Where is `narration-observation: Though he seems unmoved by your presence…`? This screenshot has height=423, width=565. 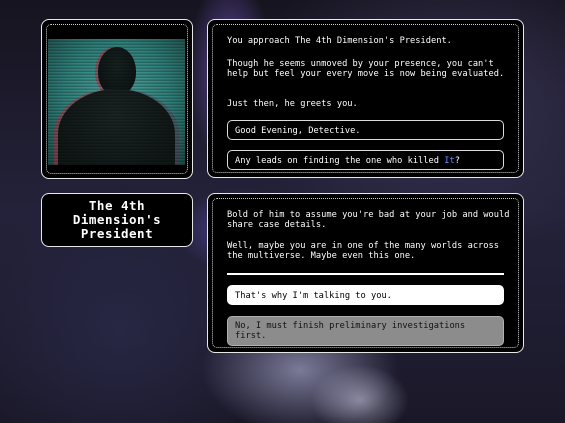 narration-observation: Though he seems unmoved by your presence… is located at coordinates (366, 69).